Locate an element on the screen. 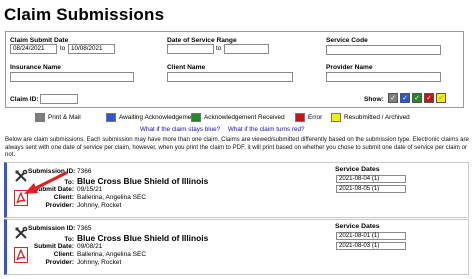 Image resolution: width=474 pixels, height=279 pixels. service-range-label: Date of Service Range is located at coordinates (202, 40).